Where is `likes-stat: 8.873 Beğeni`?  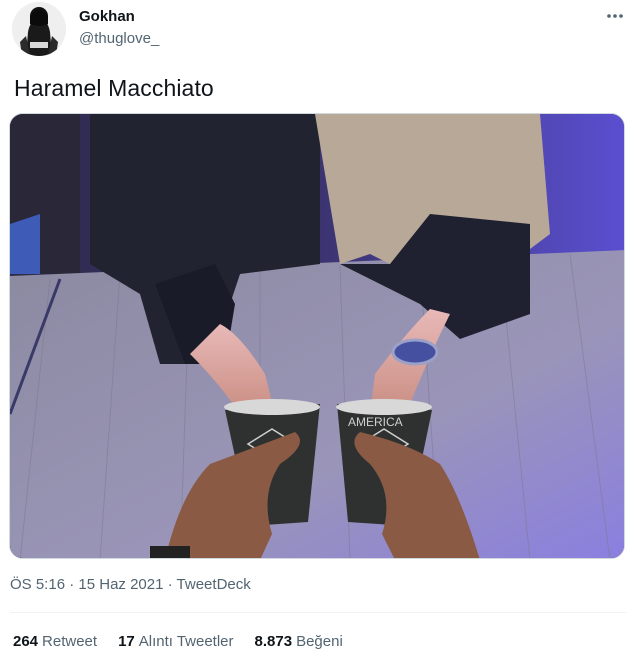 likes-stat: 8.873 Beğeni is located at coordinates (299, 641).